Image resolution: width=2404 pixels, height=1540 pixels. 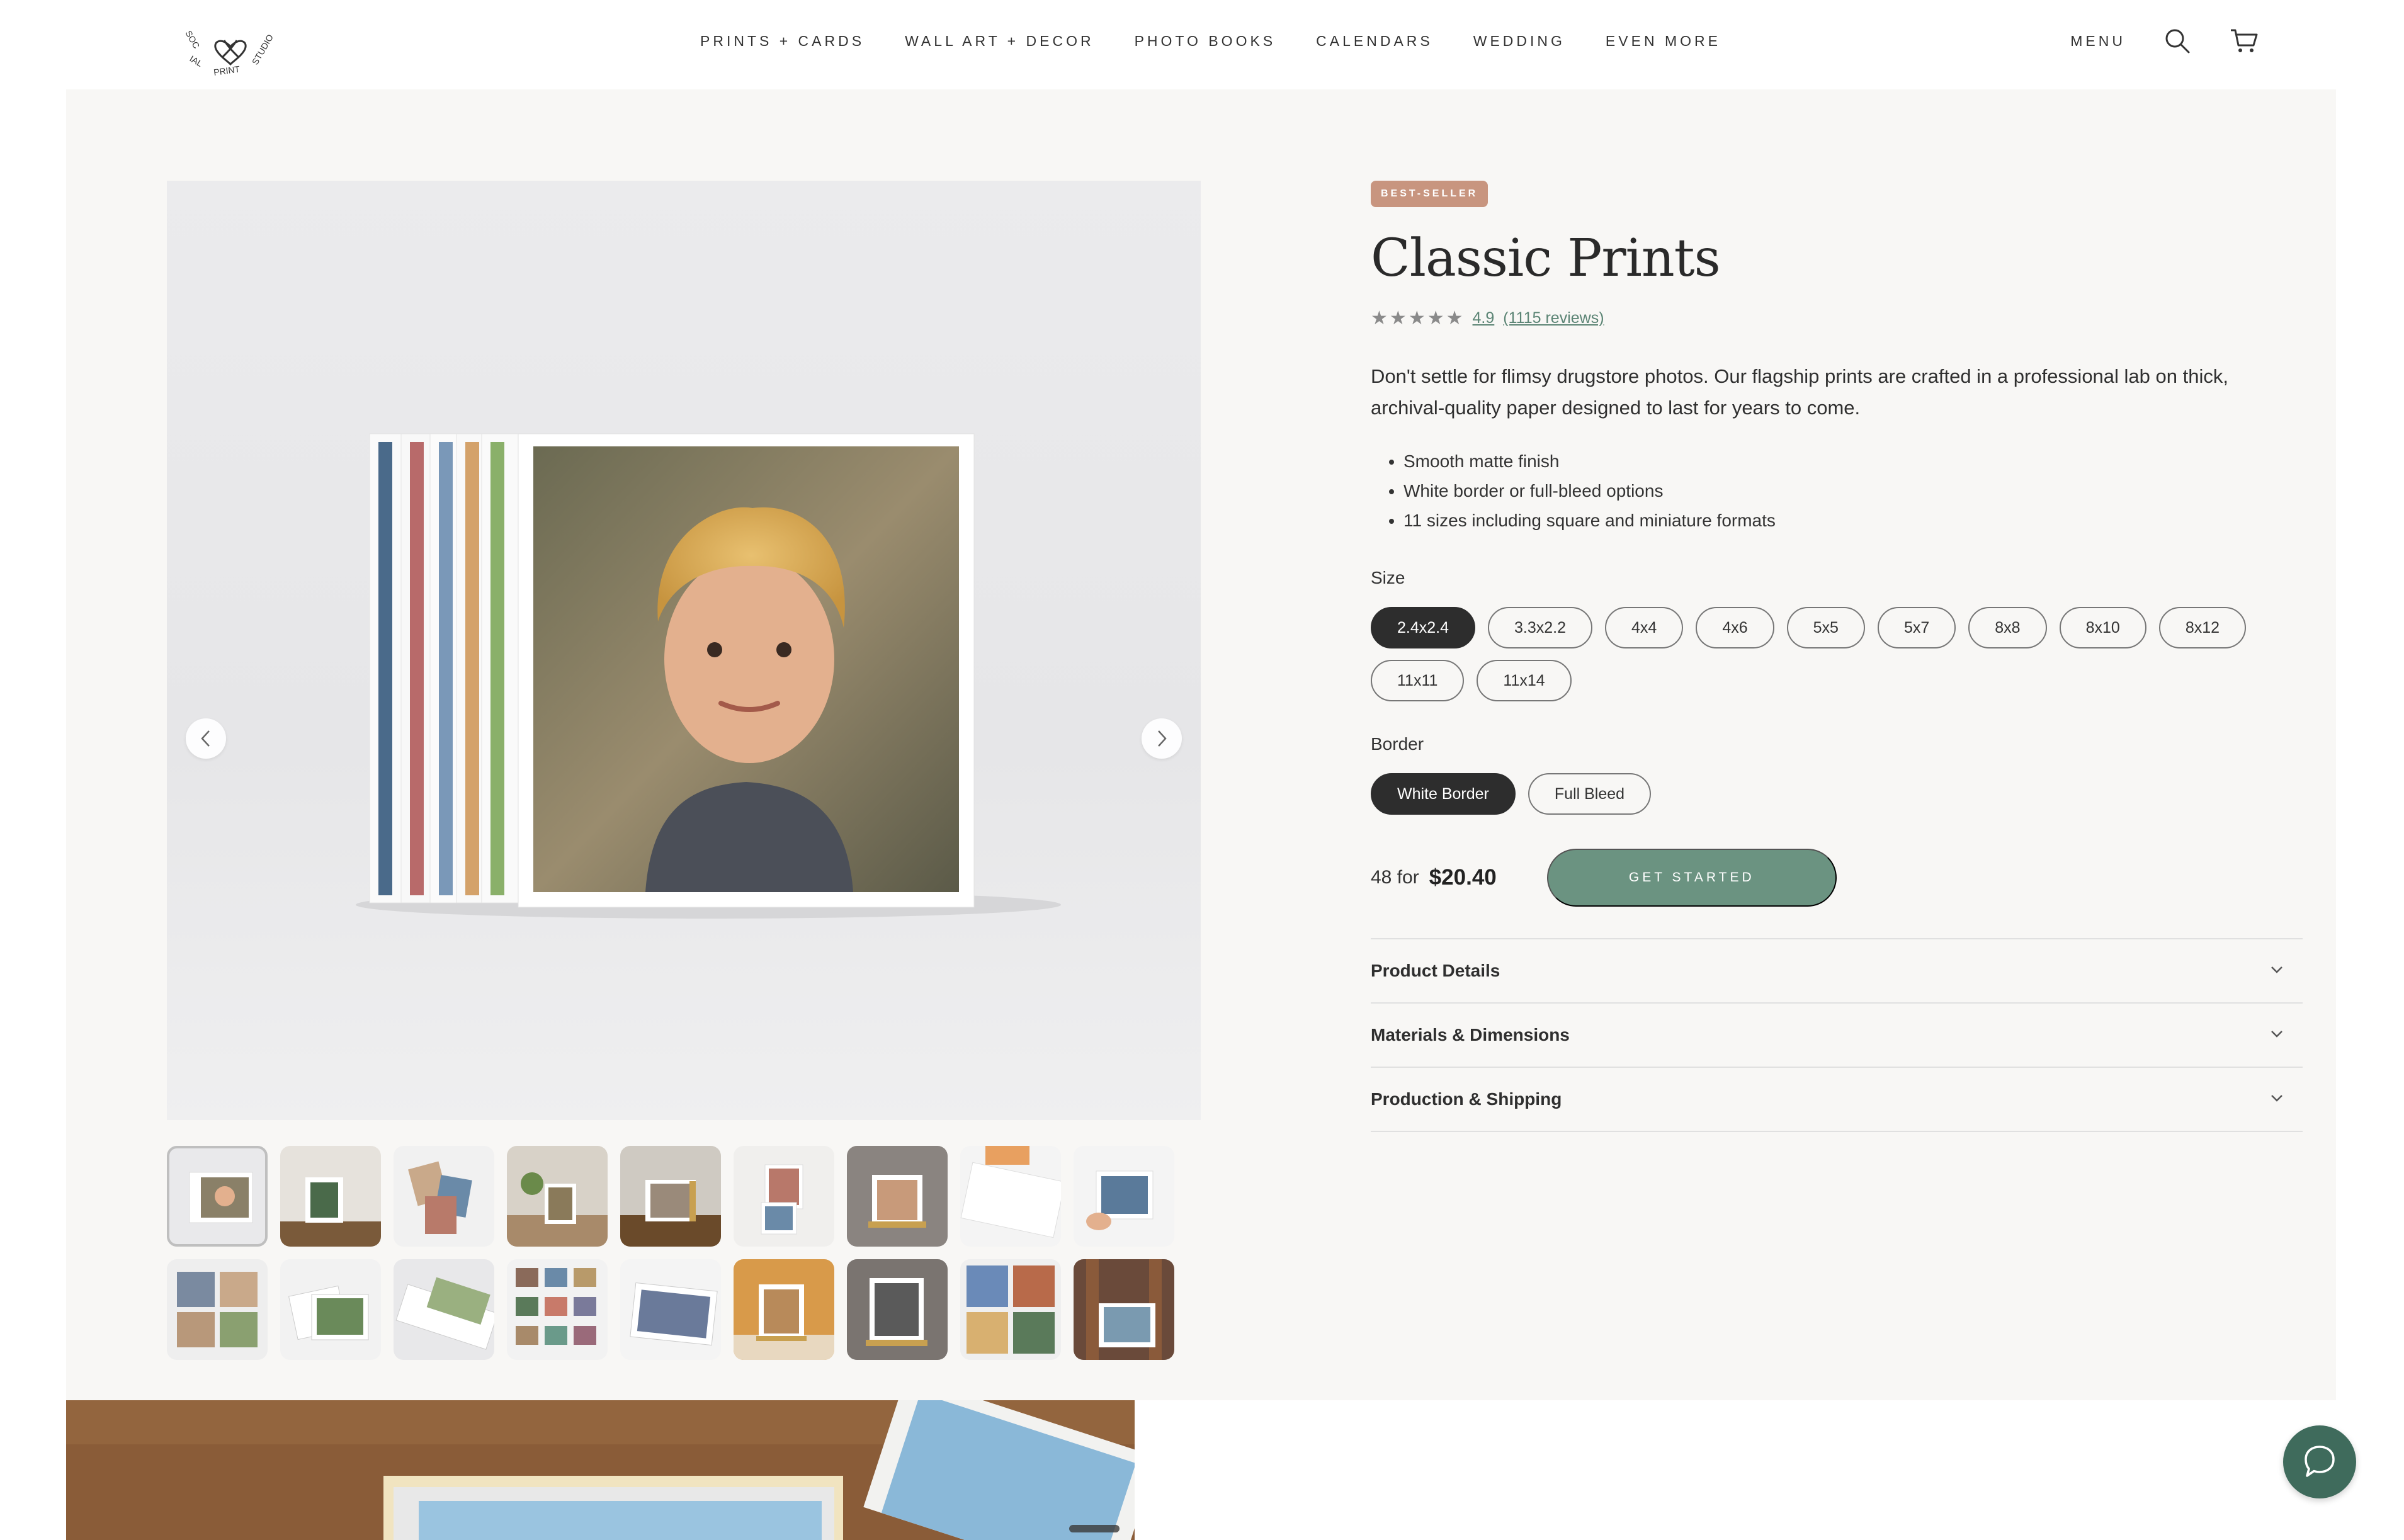 What do you see at coordinates (1519, 41) in the screenshot?
I see `nav-wedding: WEDDING` at bounding box center [1519, 41].